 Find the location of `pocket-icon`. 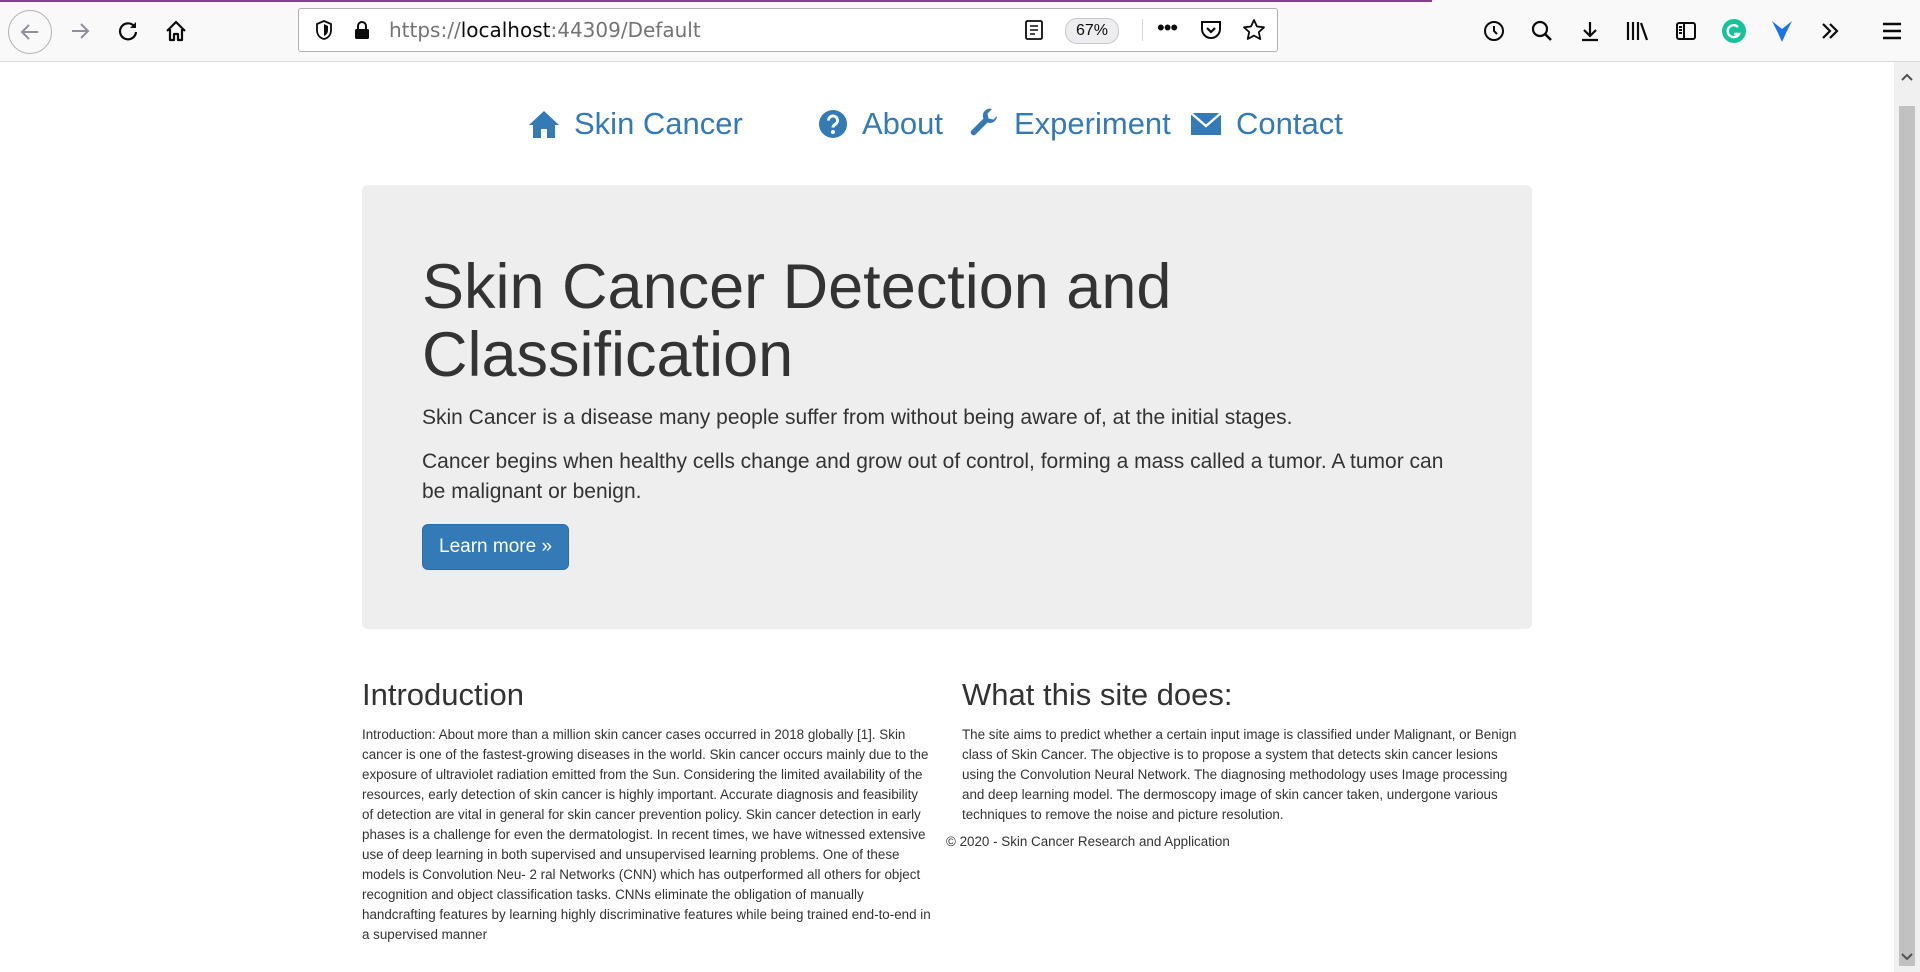

pocket-icon is located at coordinates (1211, 30).